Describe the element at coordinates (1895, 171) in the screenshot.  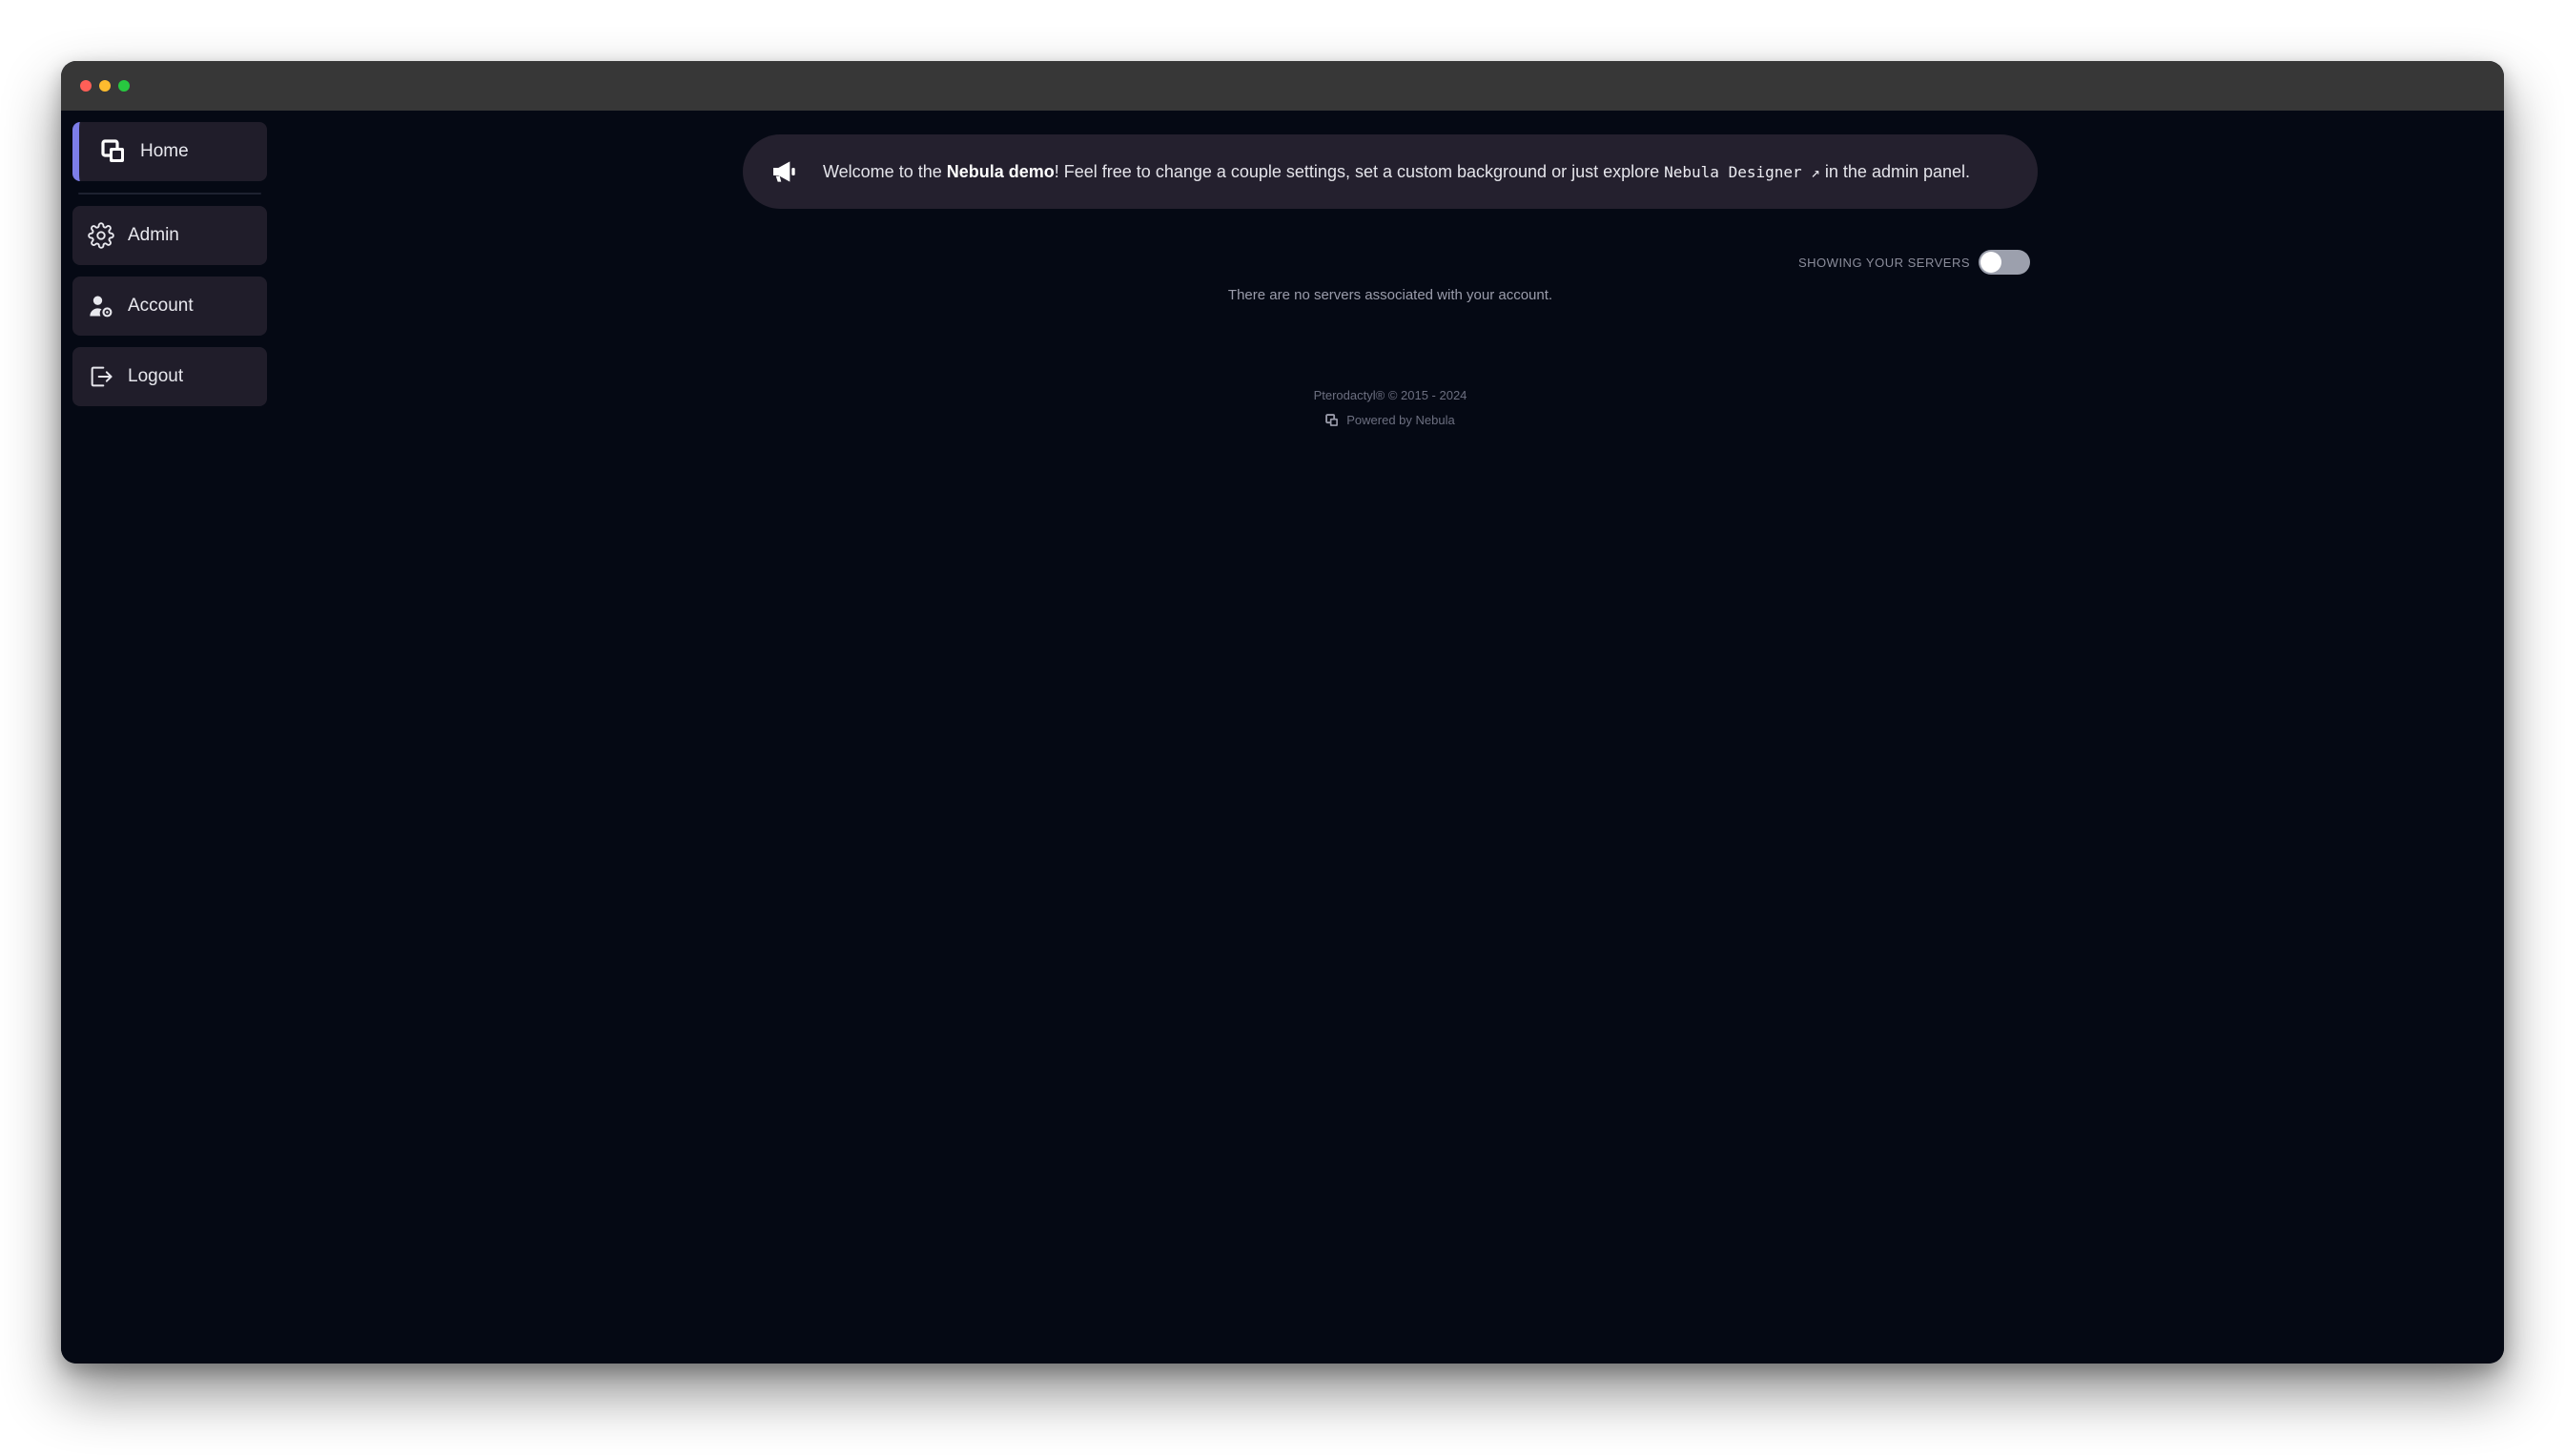
I see `announcement-text-suffix: in the admin panel.` at that location.